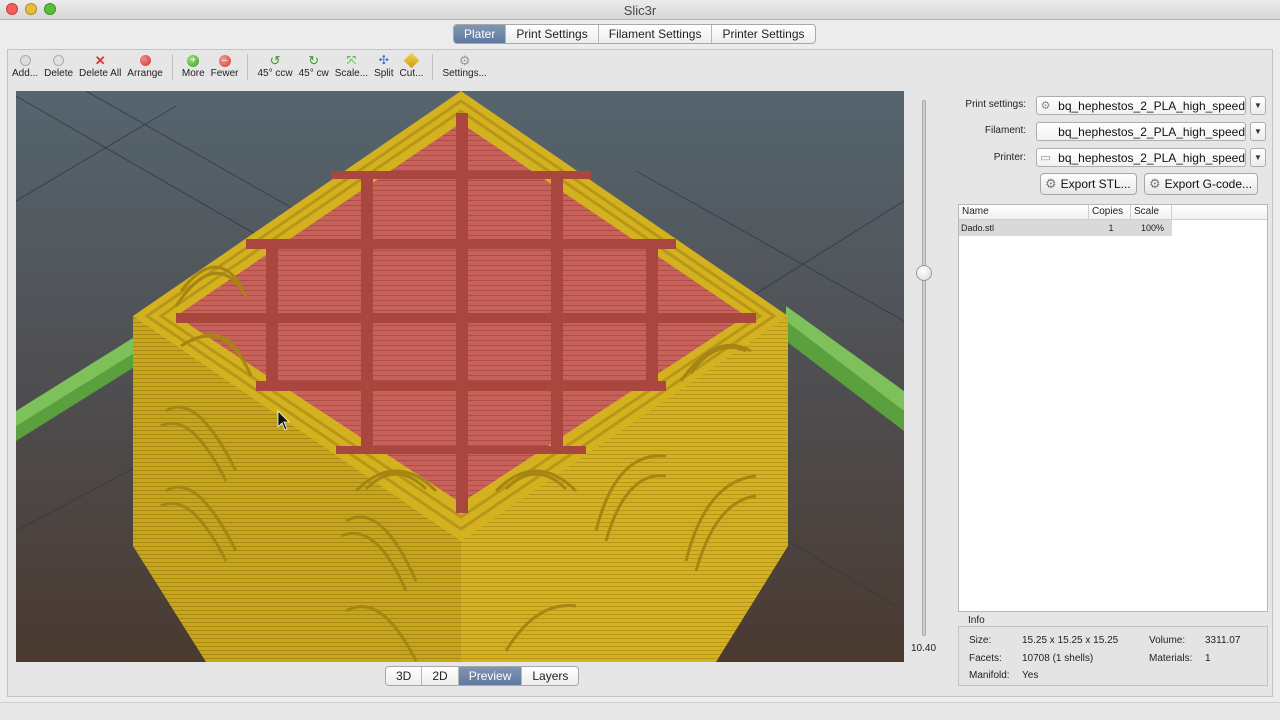 This screenshot has height=720, width=1280. I want to click on printer-select: ▭ bq_hephestos_2_PLA_high_speed, so click(1141, 157).